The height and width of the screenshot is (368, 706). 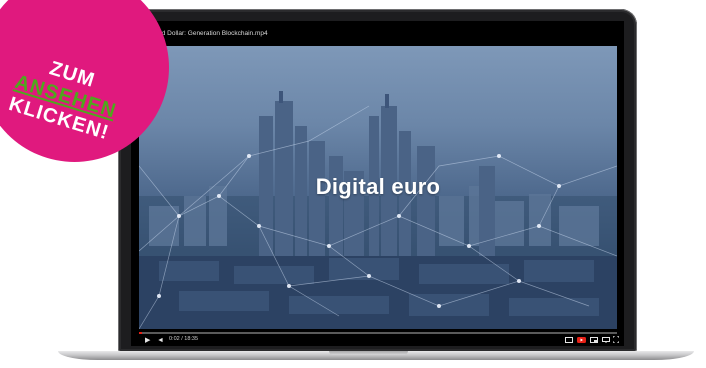 I want to click on player-controls: ▶ ◄ 0:02 / 18:35, so click(x=379, y=340).